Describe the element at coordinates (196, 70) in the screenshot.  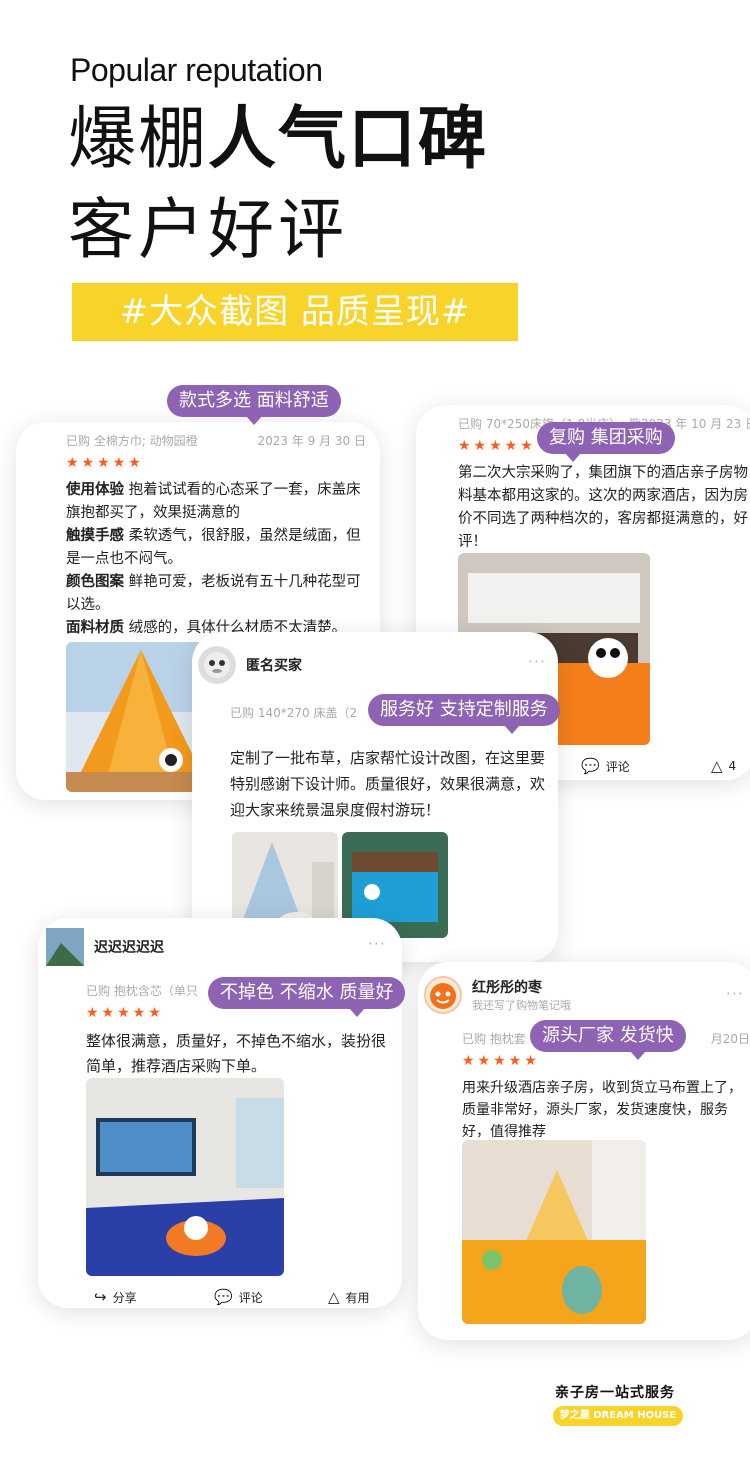
I see `header-en-title: Popular reputation` at that location.